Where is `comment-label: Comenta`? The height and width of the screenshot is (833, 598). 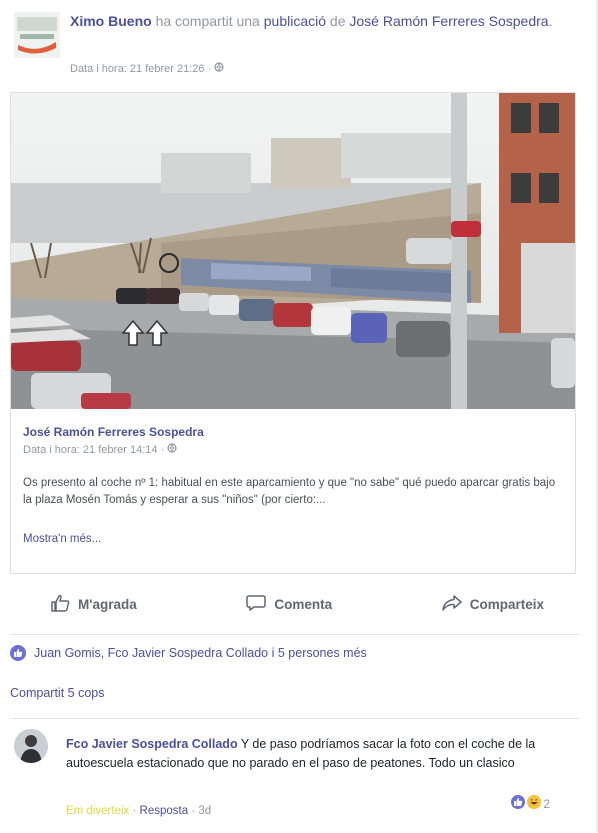 comment-label: Comenta is located at coordinates (303, 604).